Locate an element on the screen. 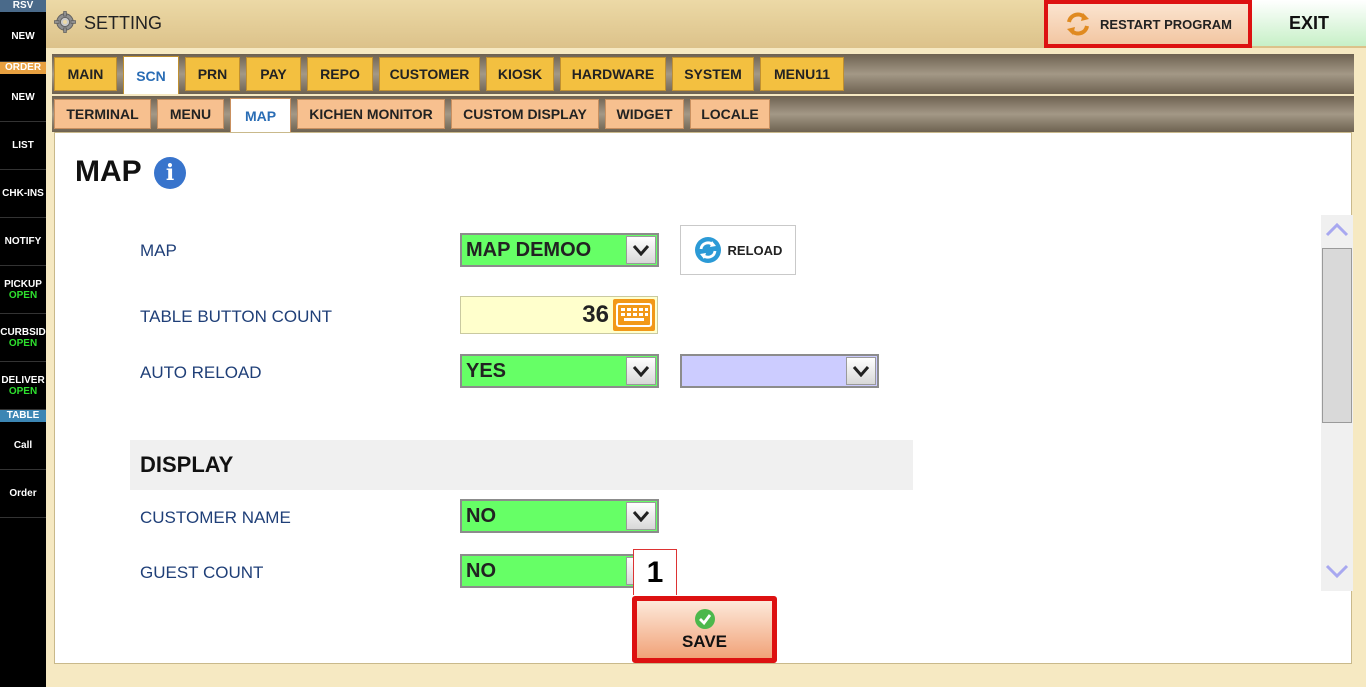 The height and width of the screenshot is (687, 1366). restart-program-button: RESTART PROGRAM is located at coordinates (1148, 24).